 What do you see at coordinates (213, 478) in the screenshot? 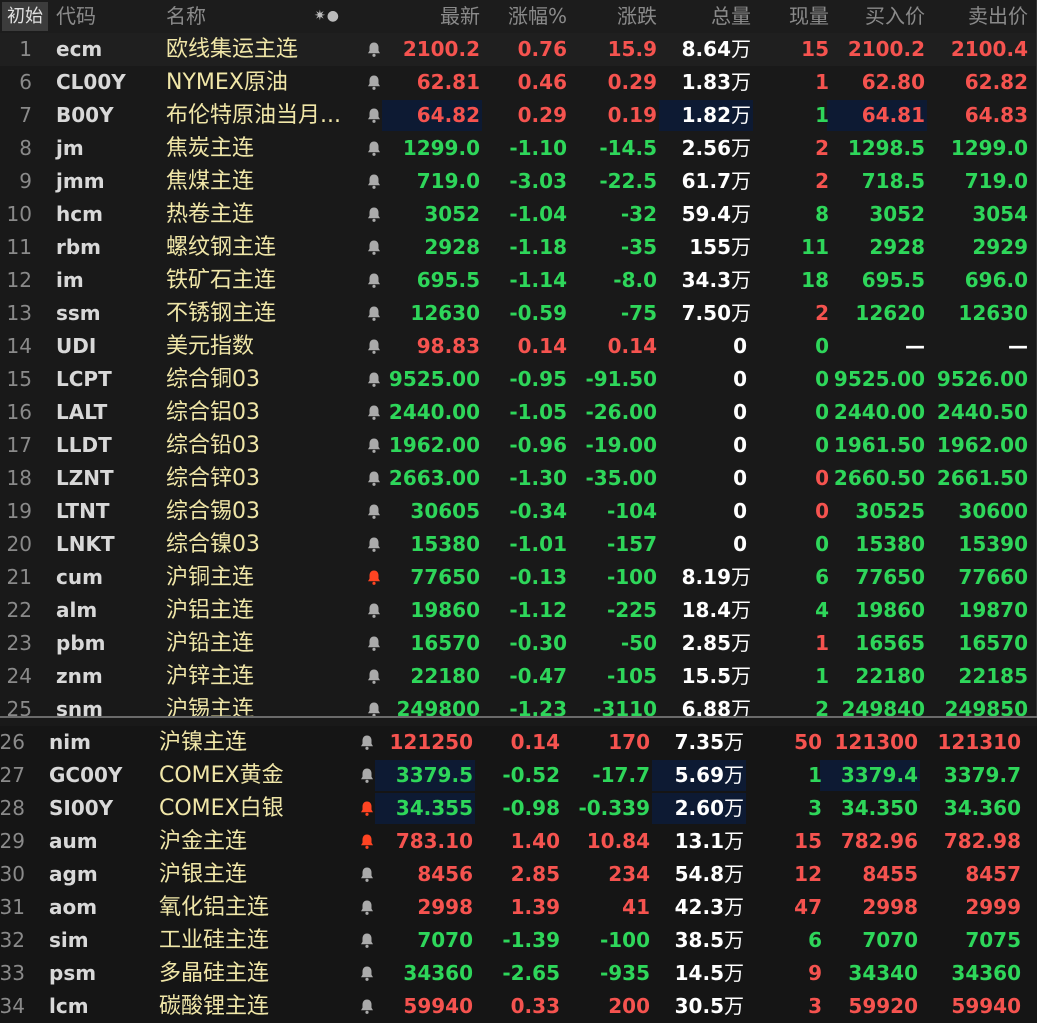
I see `instrument-name: 综合锌03` at bounding box center [213, 478].